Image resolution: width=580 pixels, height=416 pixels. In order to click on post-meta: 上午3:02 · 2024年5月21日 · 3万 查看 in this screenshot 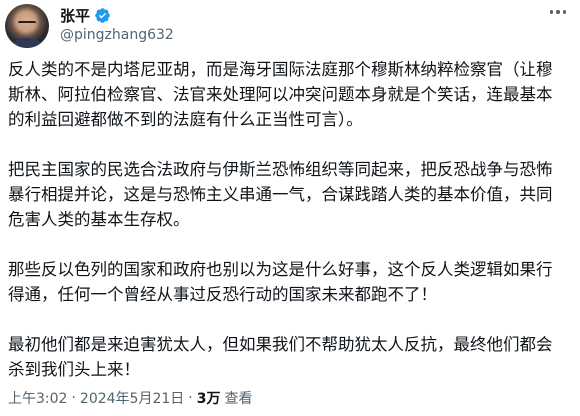, I will do `click(130, 398)`.